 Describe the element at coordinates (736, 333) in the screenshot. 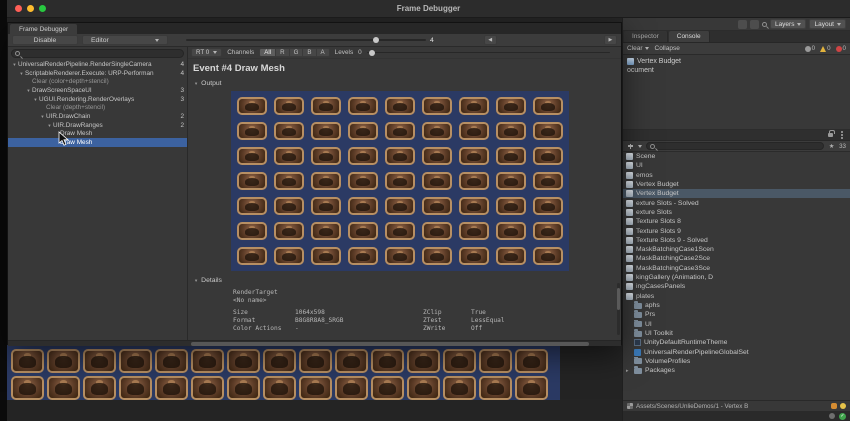

I see `project-folder-row: UI Toolkit` at that location.